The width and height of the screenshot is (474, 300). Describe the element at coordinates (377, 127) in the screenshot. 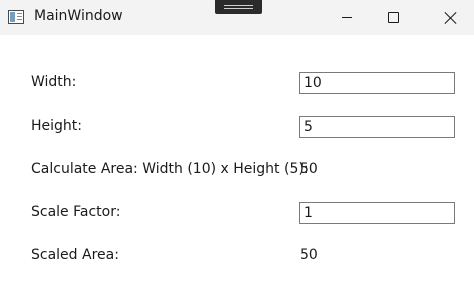

I see `height-input` at that location.